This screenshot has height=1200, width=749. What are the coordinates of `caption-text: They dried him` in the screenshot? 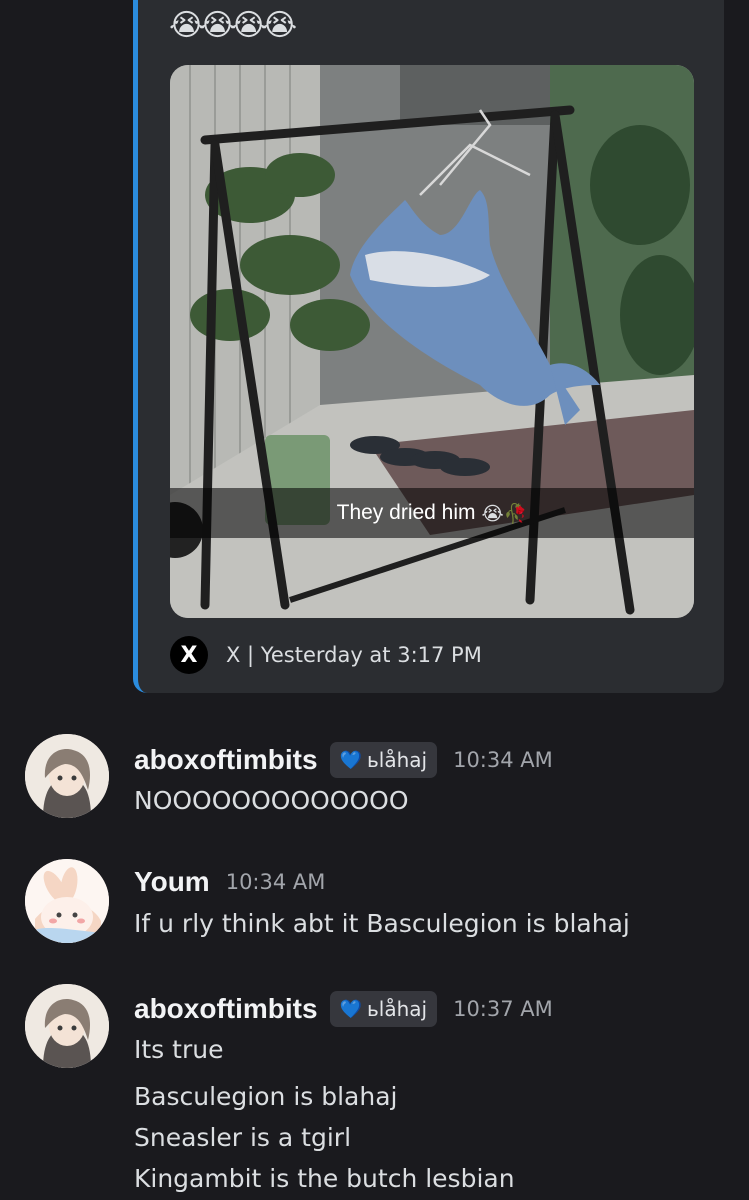 It's located at (406, 512).